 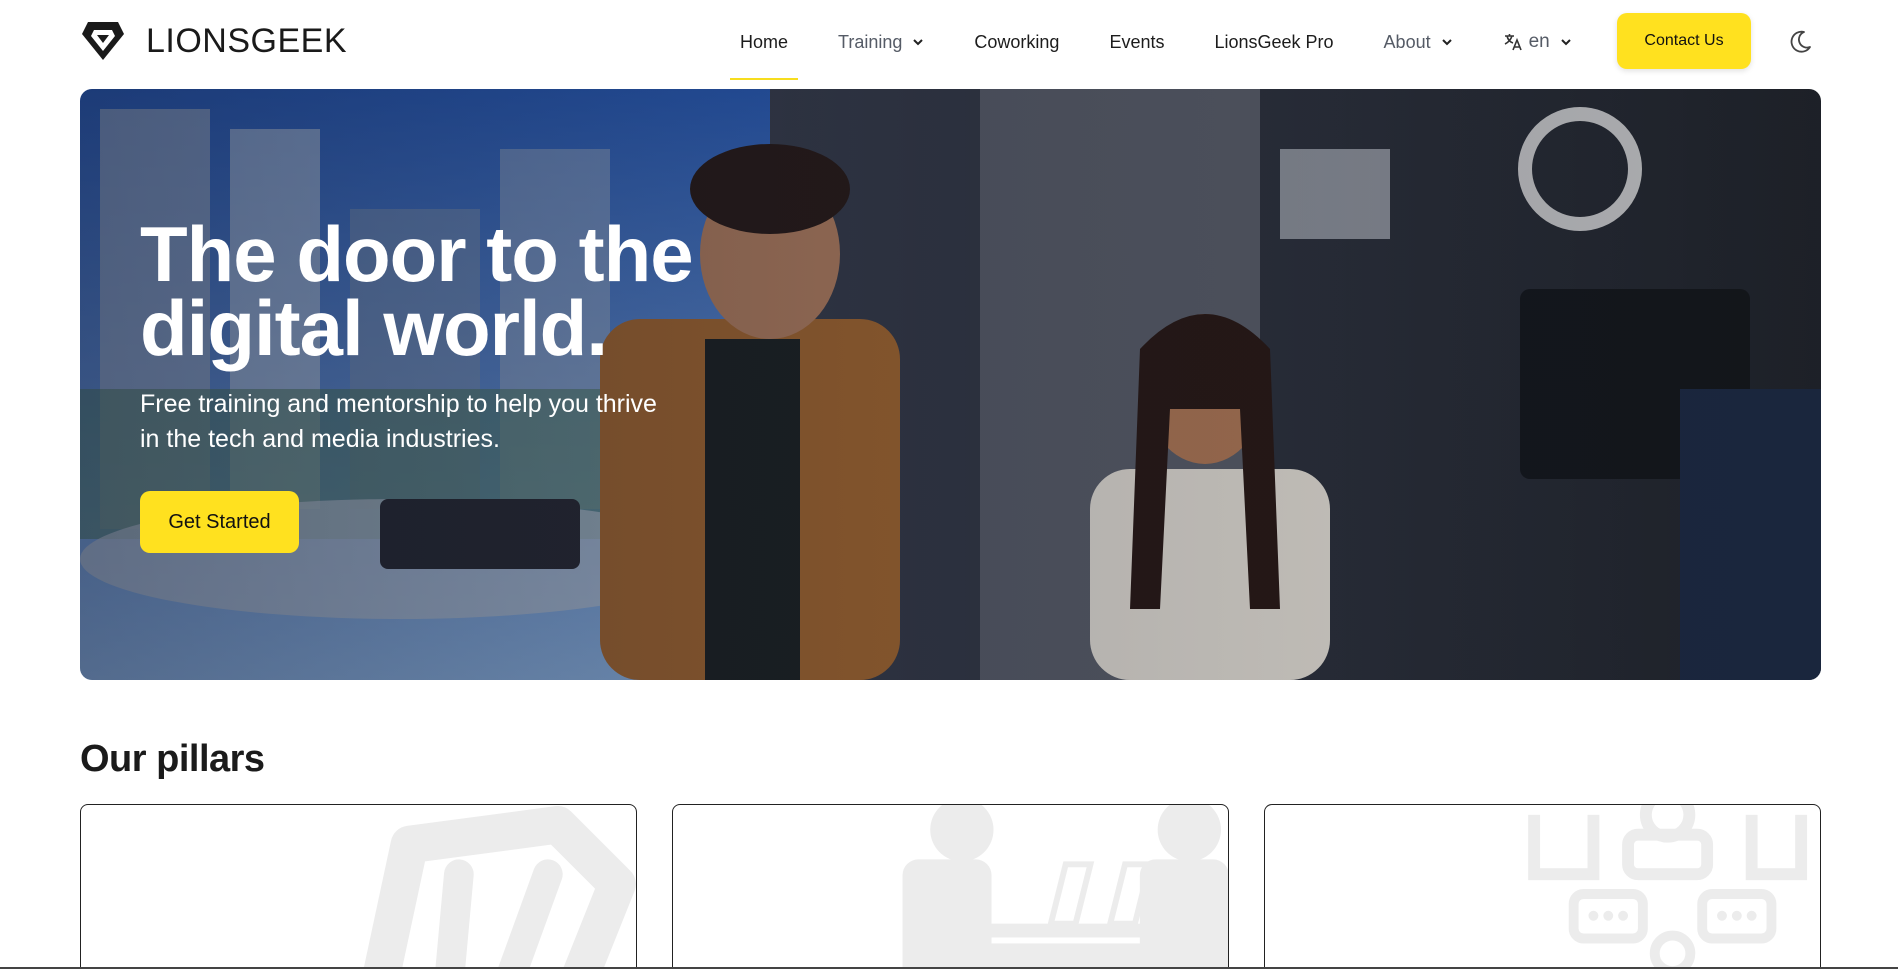 I want to click on language-switcher: en, so click(x=1537, y=42).